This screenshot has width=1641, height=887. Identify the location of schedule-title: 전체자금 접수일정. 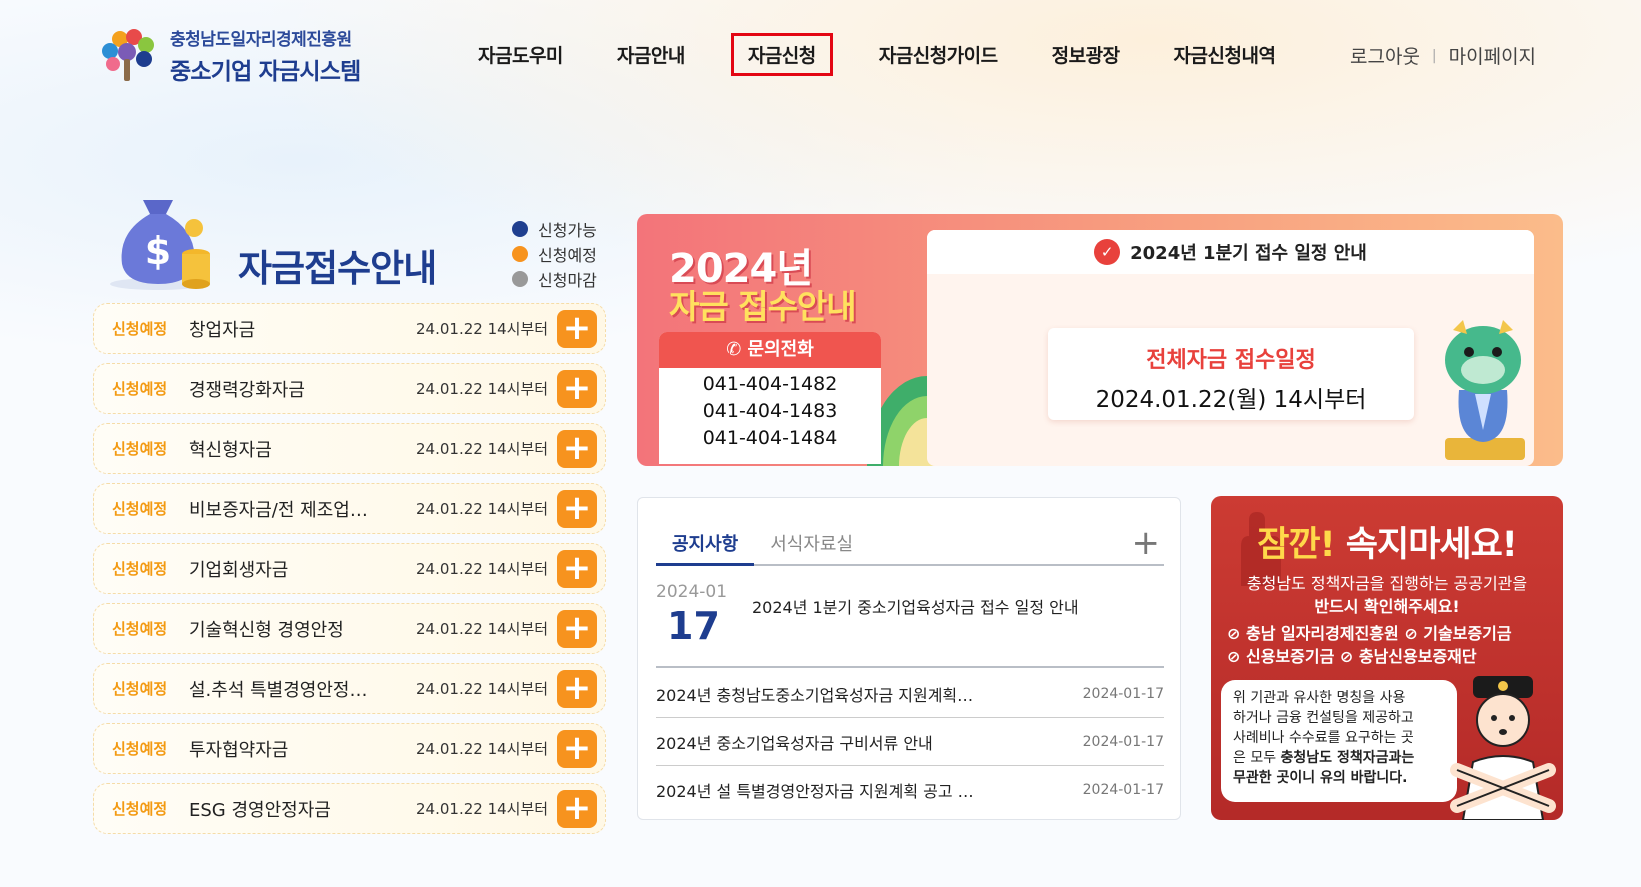
(1231, 360).